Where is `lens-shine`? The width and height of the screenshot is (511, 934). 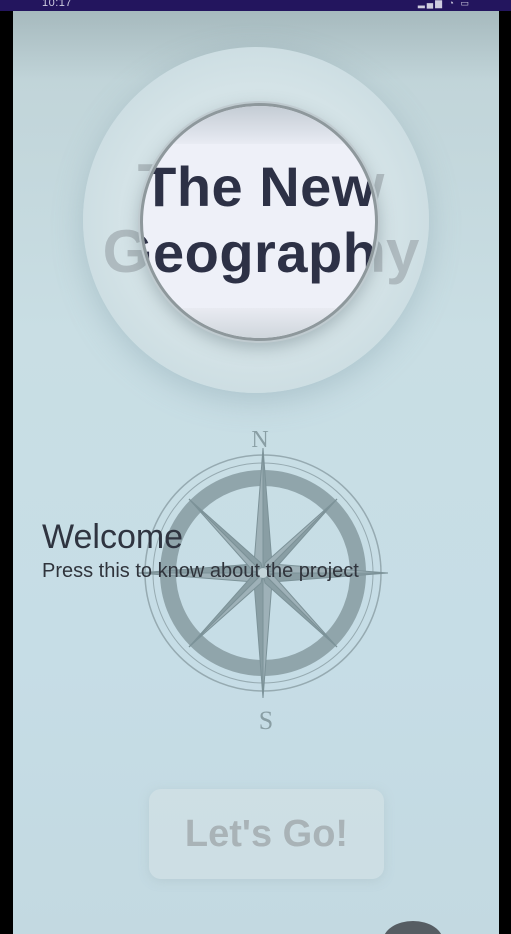 lens-shine is located at coordinates (259, 125).